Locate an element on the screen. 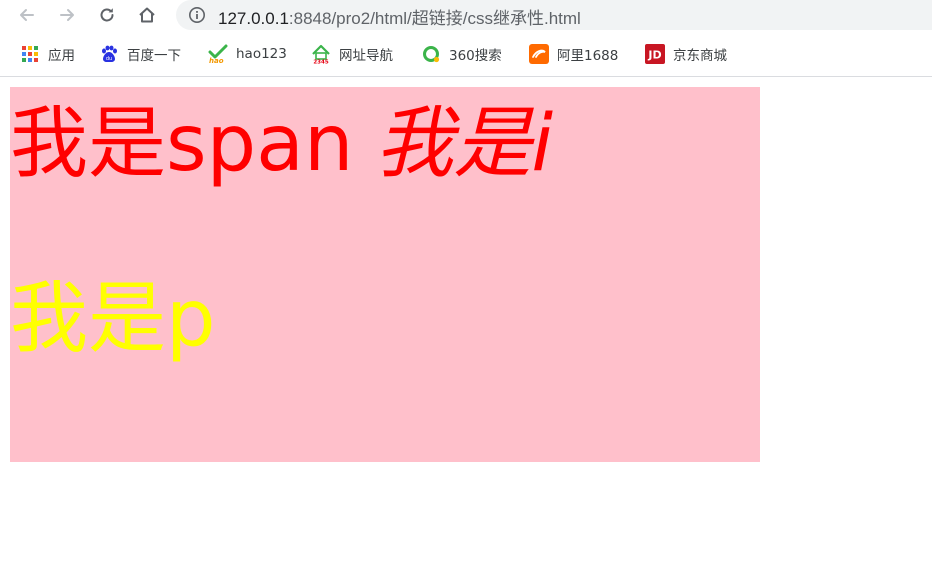  bookmark-label: 应用 is located at coordinates (61, 56).